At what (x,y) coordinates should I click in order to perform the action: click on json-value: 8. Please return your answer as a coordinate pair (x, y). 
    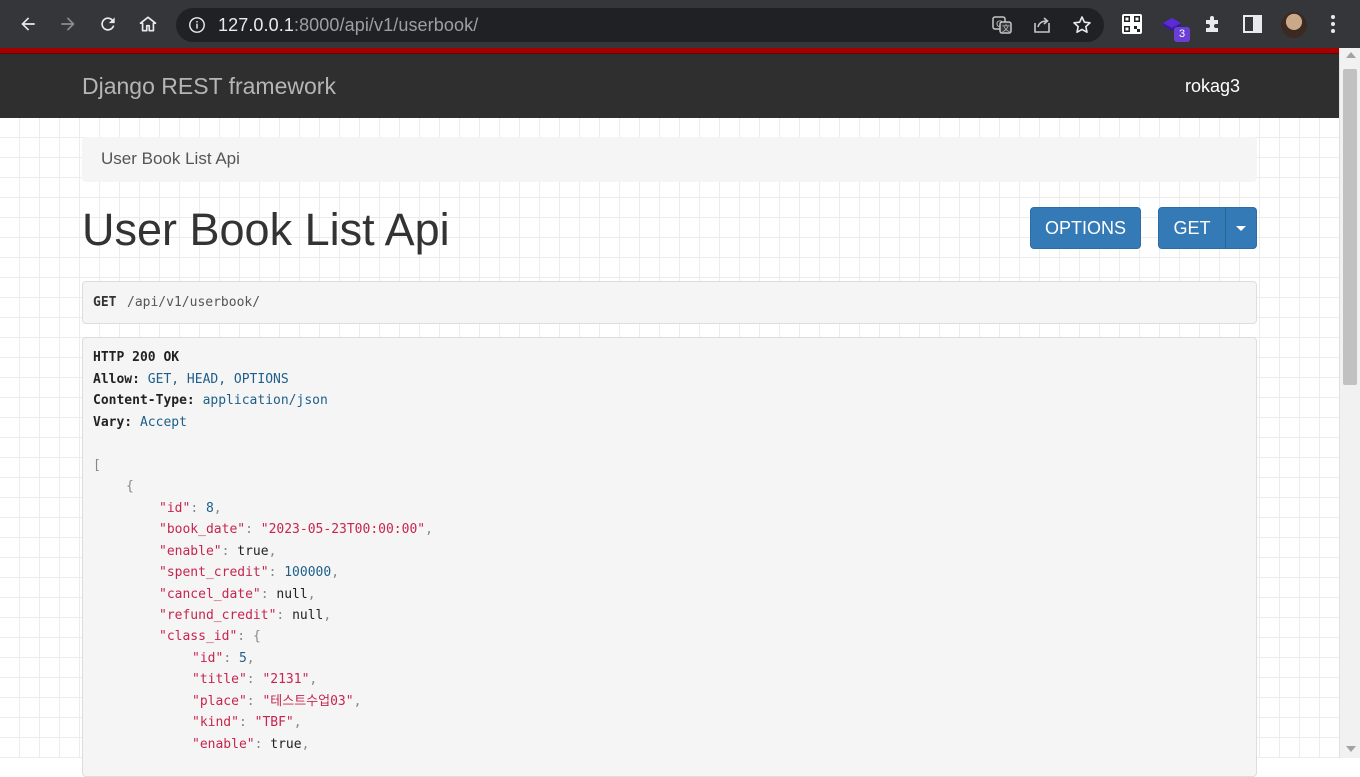
    Looking at the image, I should click on (209, 508).